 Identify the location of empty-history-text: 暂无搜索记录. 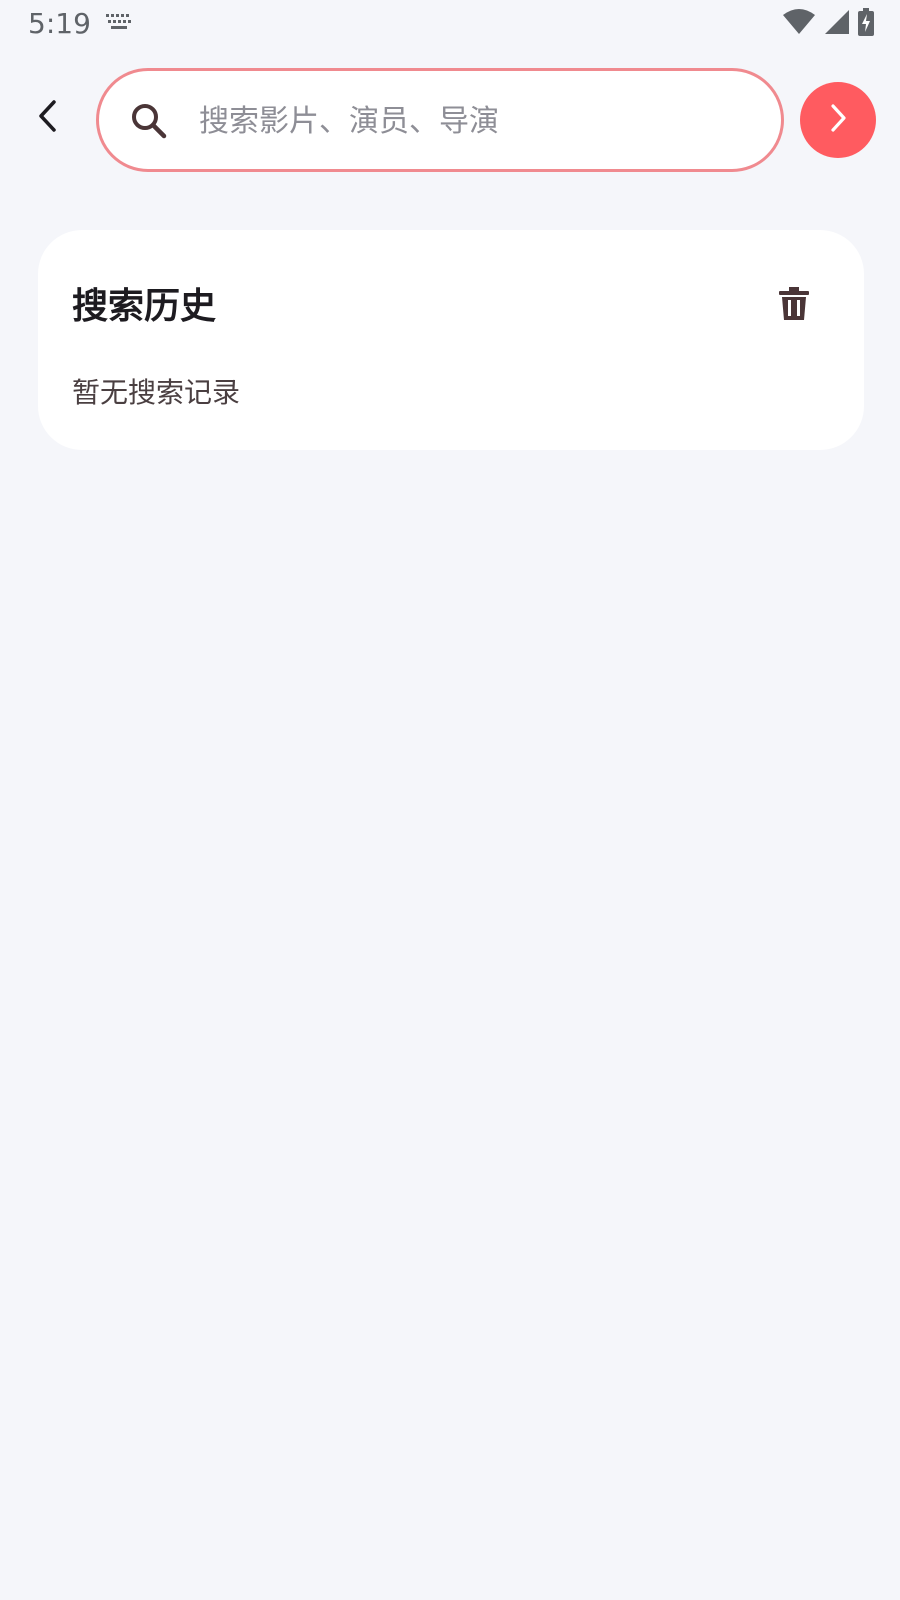
(156, 392).